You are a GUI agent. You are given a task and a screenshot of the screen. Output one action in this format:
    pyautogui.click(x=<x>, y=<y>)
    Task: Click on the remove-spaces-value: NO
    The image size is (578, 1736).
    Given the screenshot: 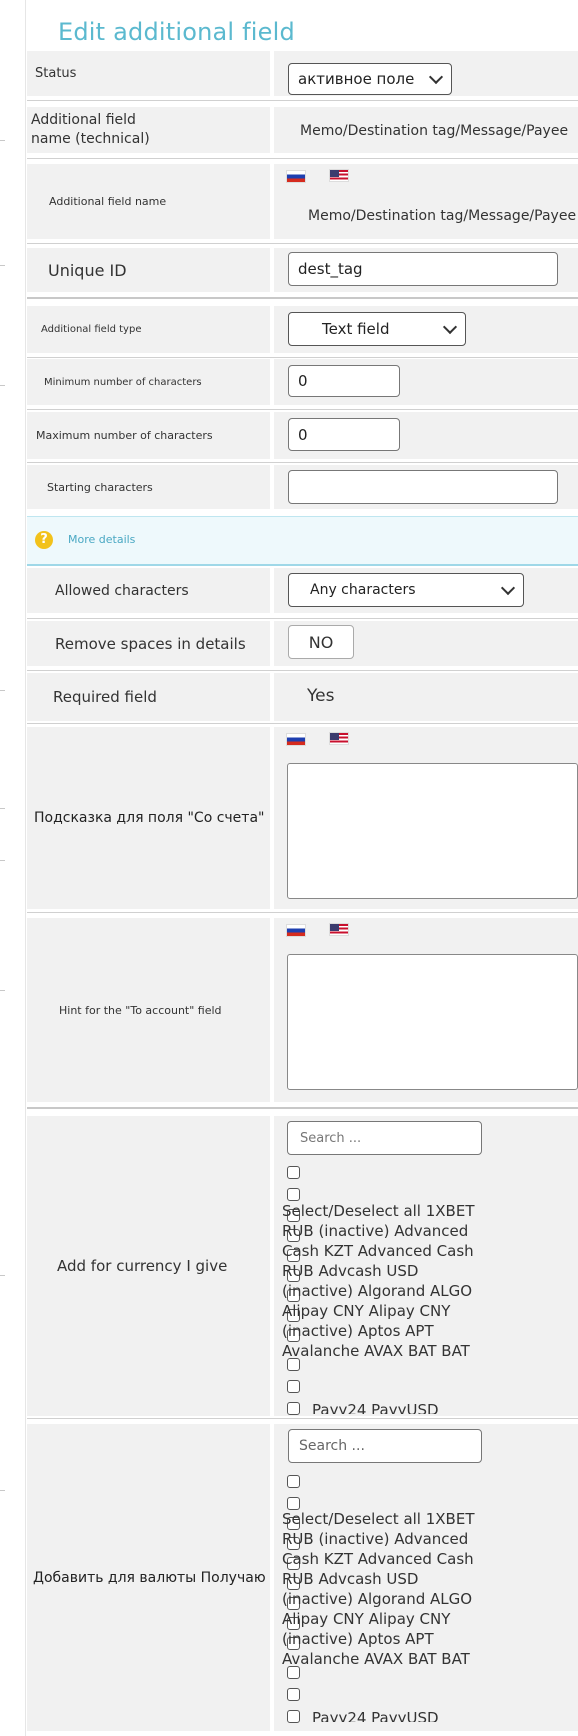 What is the action you would take?
    pyautogui.click(x=321, y=642)
    